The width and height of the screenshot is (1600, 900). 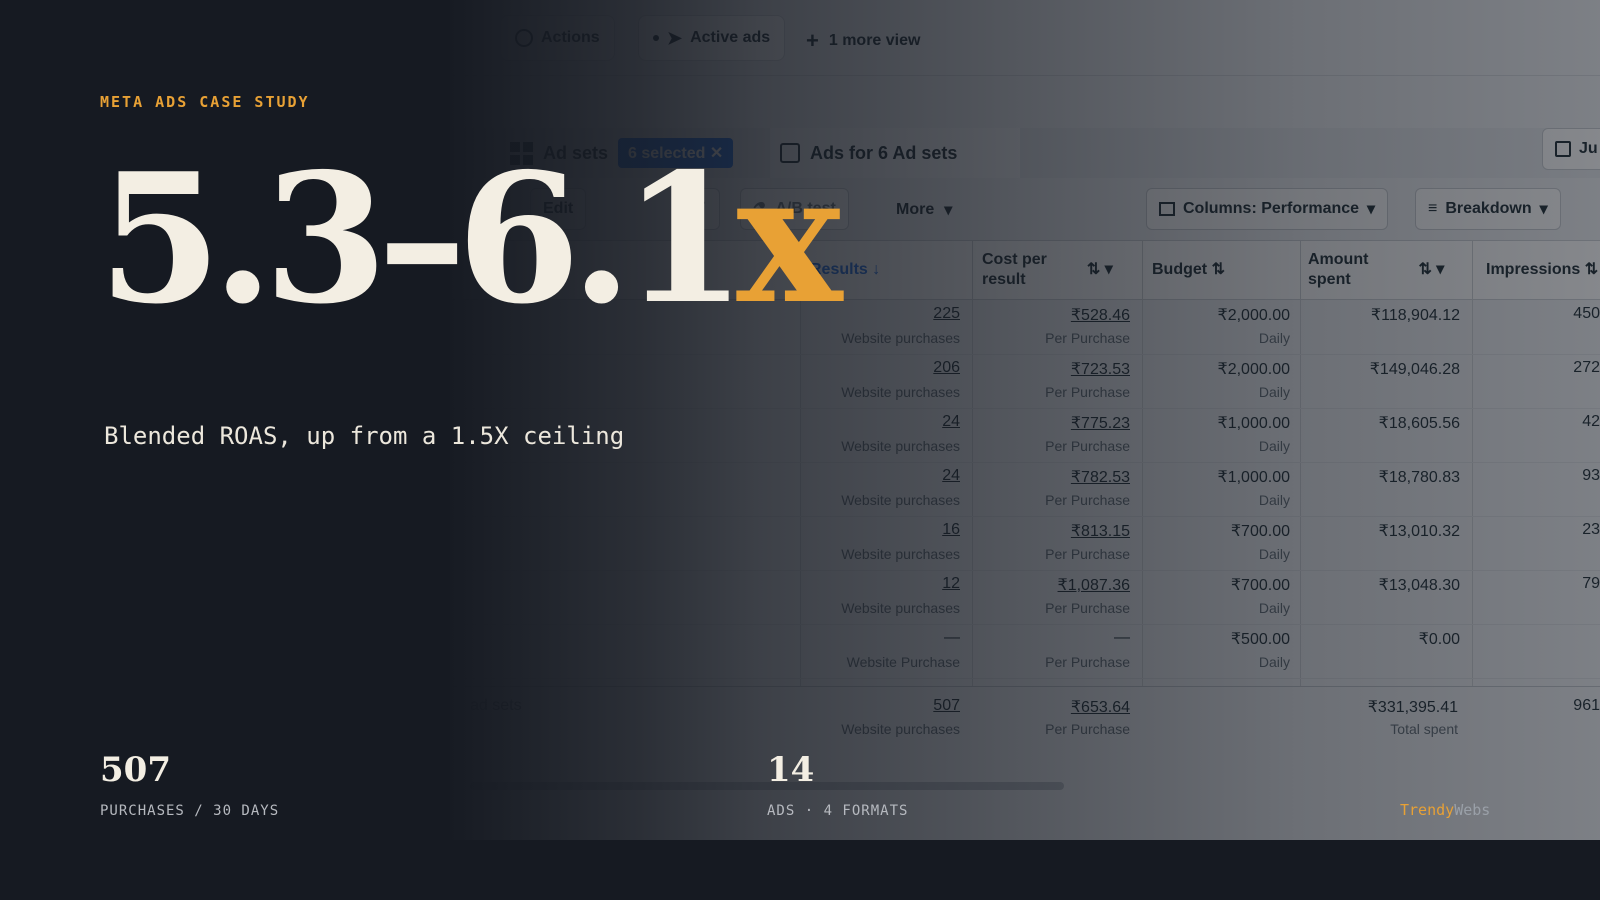 I want to click on totals-results-sub: Website purchases, so click(x=900, y=729).